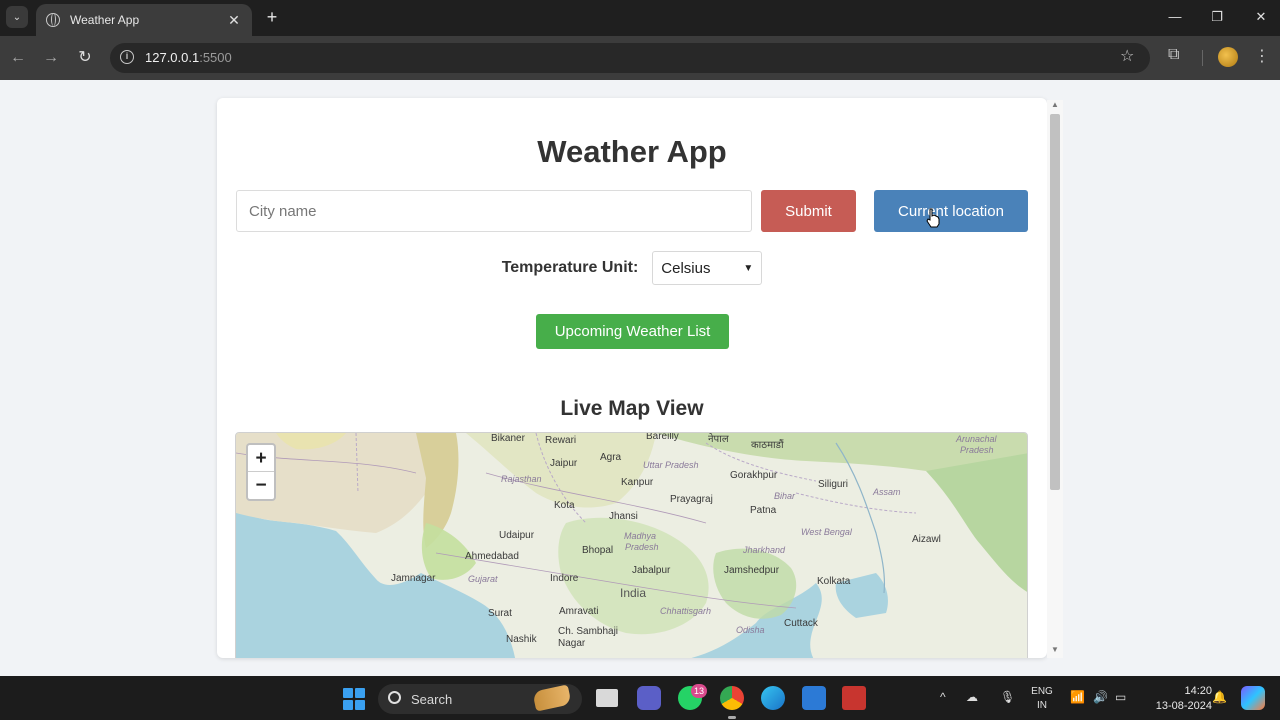  I want to click on map-label: Bareilly, so click(662, 437).